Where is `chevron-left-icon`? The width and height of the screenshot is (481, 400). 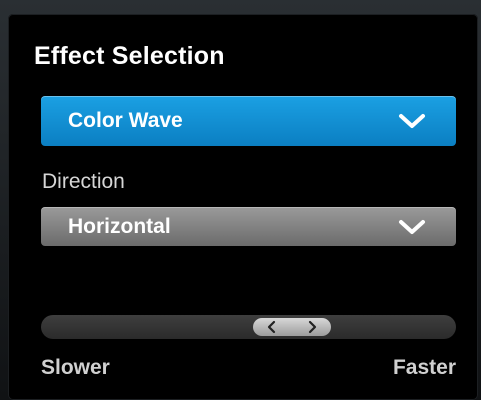
chevron-left-icon is located at coordinates (272, 327).